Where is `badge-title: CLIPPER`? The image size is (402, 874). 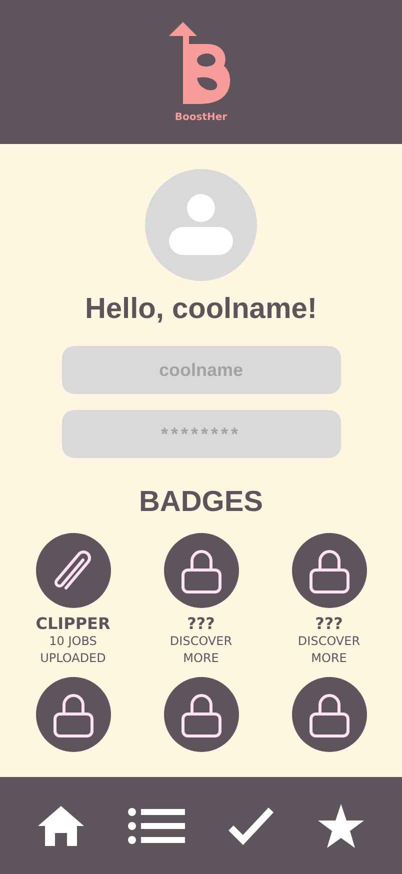 badge-title: CLIPPER is located at coordinates (73, 623).